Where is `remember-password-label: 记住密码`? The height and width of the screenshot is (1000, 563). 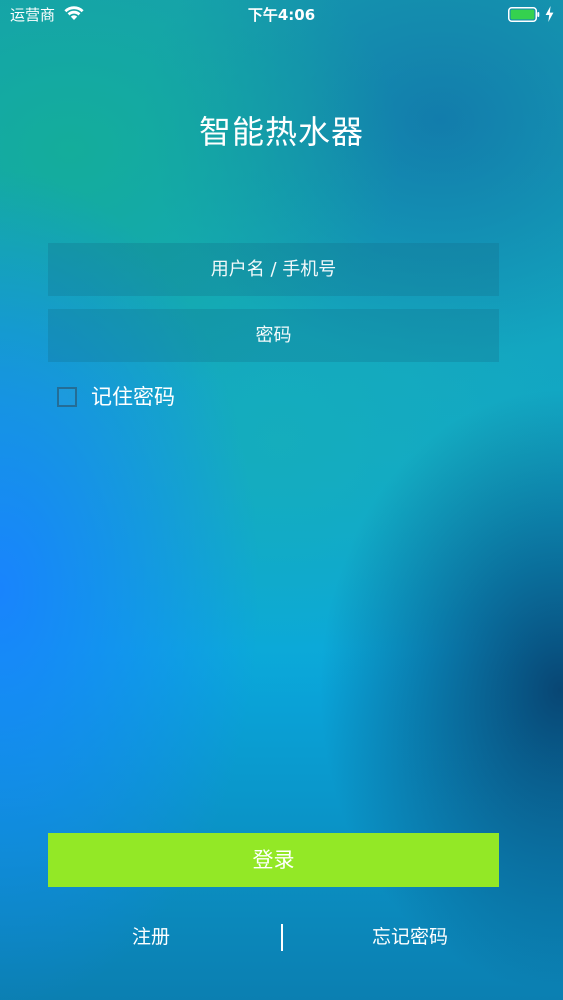 remember-password-label: 记住密码 is located at coordinates (133, 397).